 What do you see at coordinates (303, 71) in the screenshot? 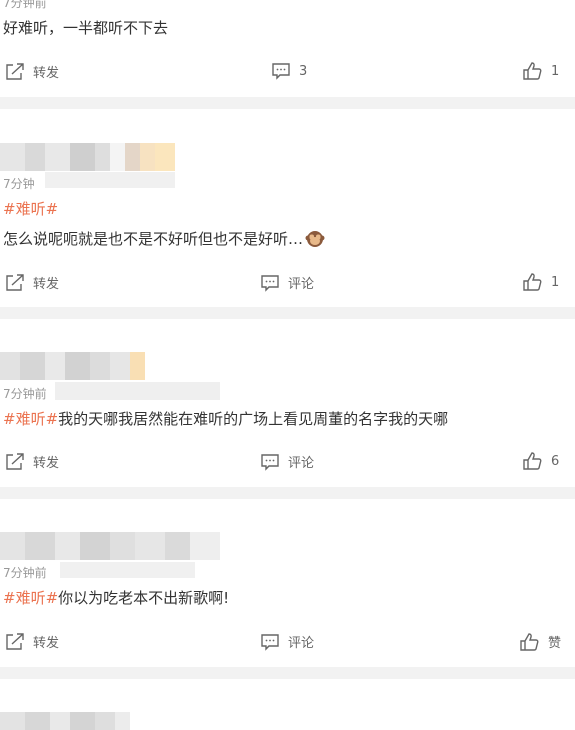
I see `comment-count: 3` at bounding box center [303, 71].